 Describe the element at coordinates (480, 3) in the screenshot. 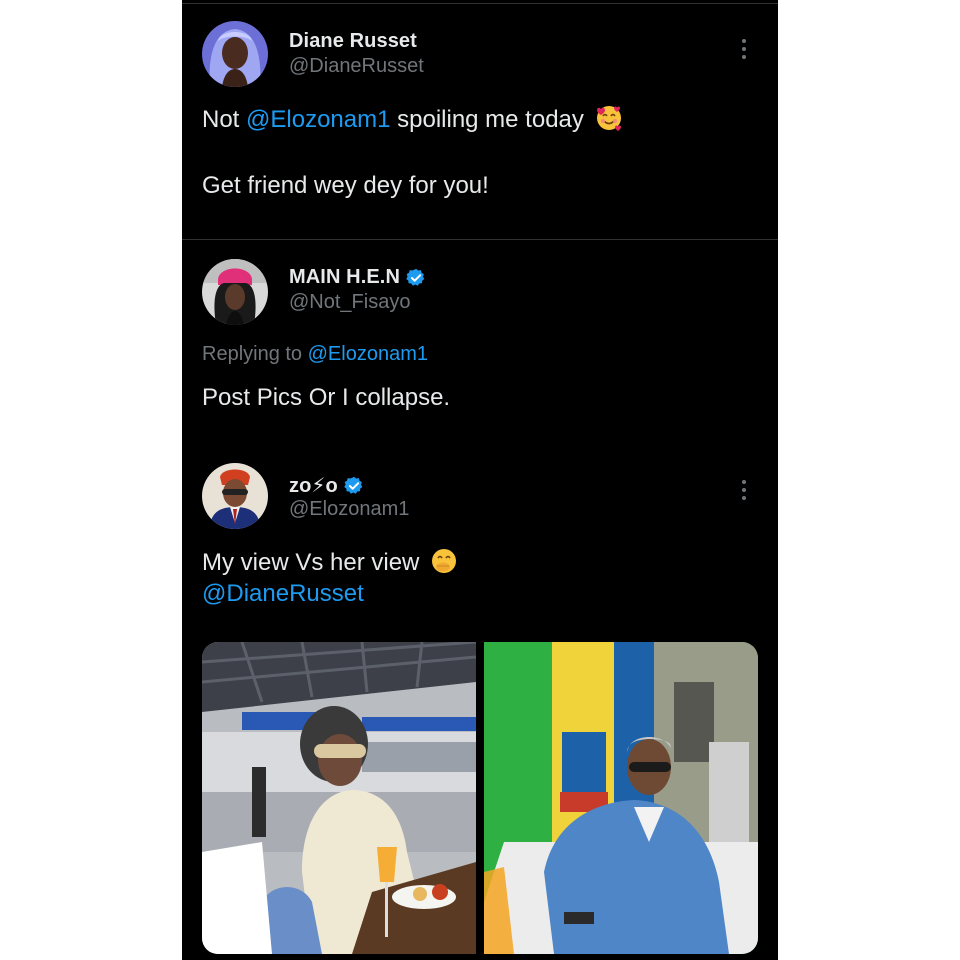

I see `top-divider` at that location.